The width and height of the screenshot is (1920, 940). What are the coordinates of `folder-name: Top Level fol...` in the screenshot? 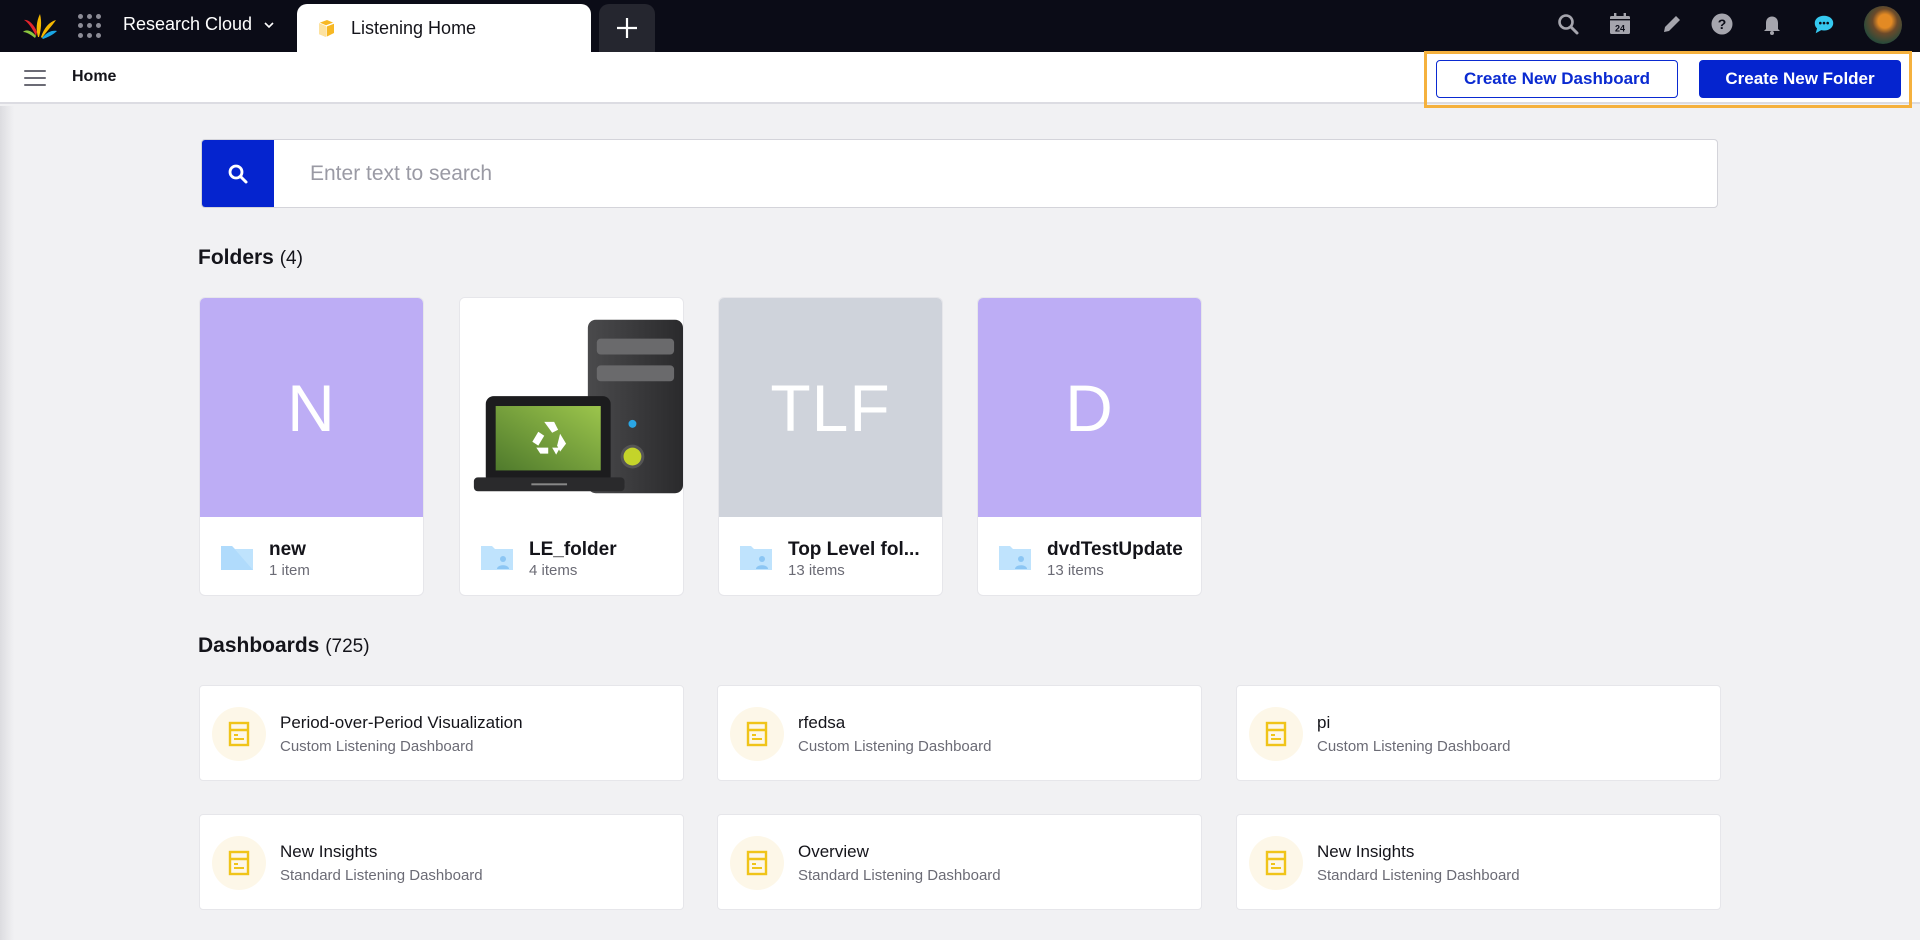 It's located at (854, 549).